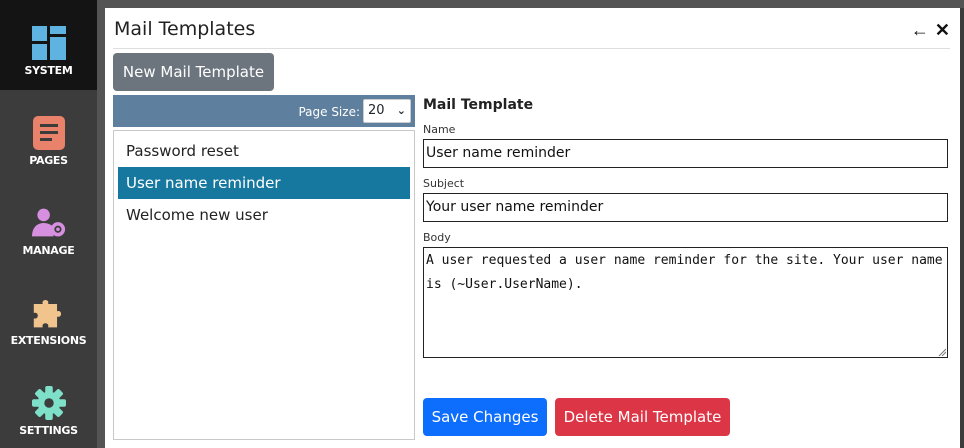 Image resolution: width=964 pixels, height=448 pixels. I want to click on gear-icon, so click(48, 403).